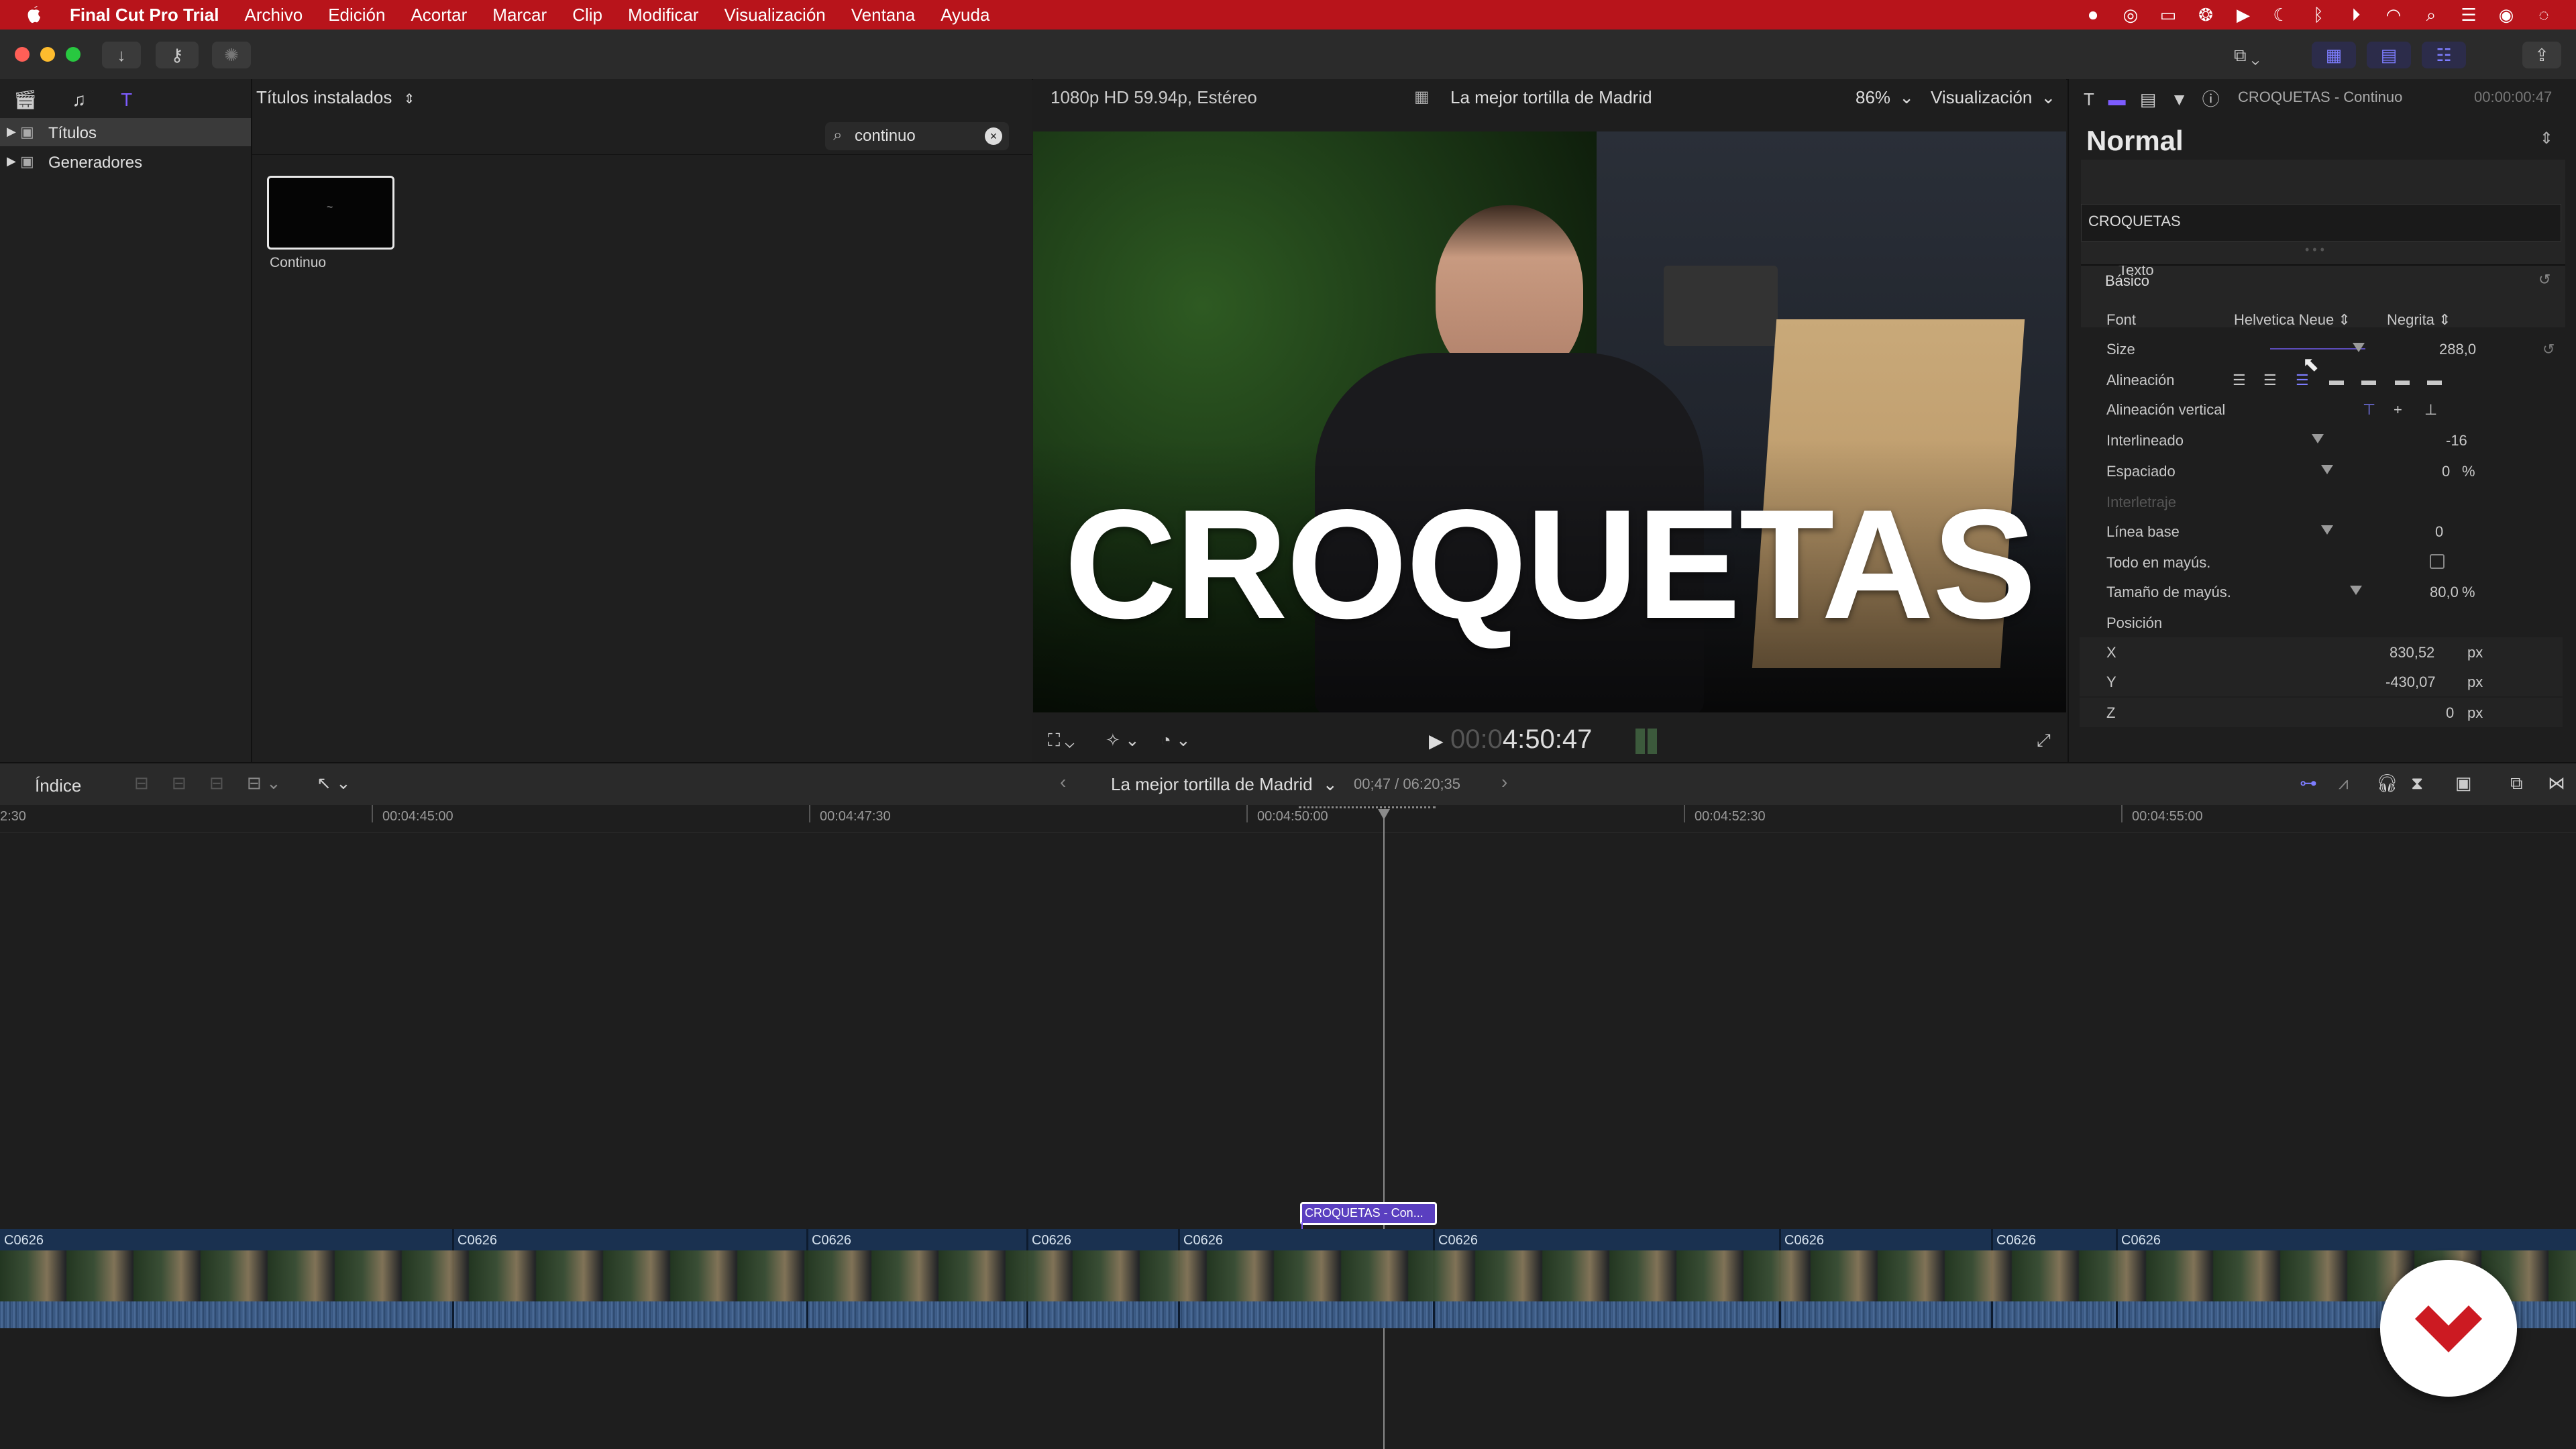  Describe the element at coordinates (2402, 380) in the screenshot. I see `justify-right-icon: ▬` at that location.